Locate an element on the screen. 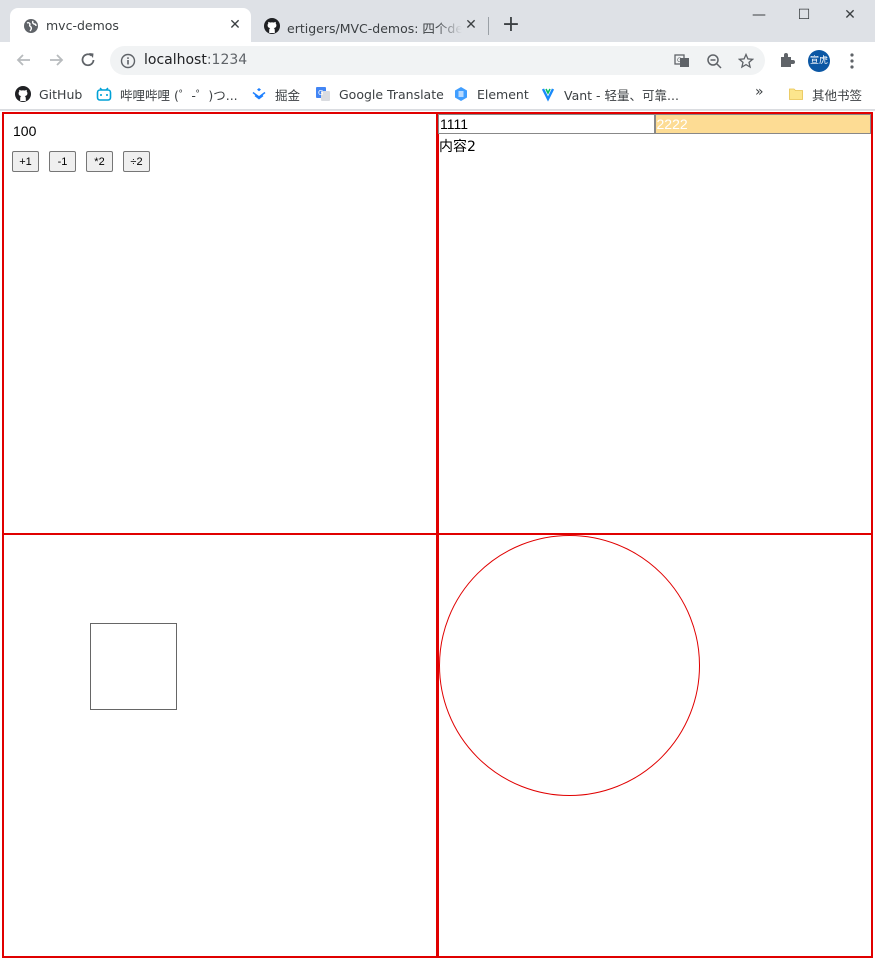 The width and height of the screenshot is (875, 960). subtract-one-button: -1 is located at coordinates (62, 161).